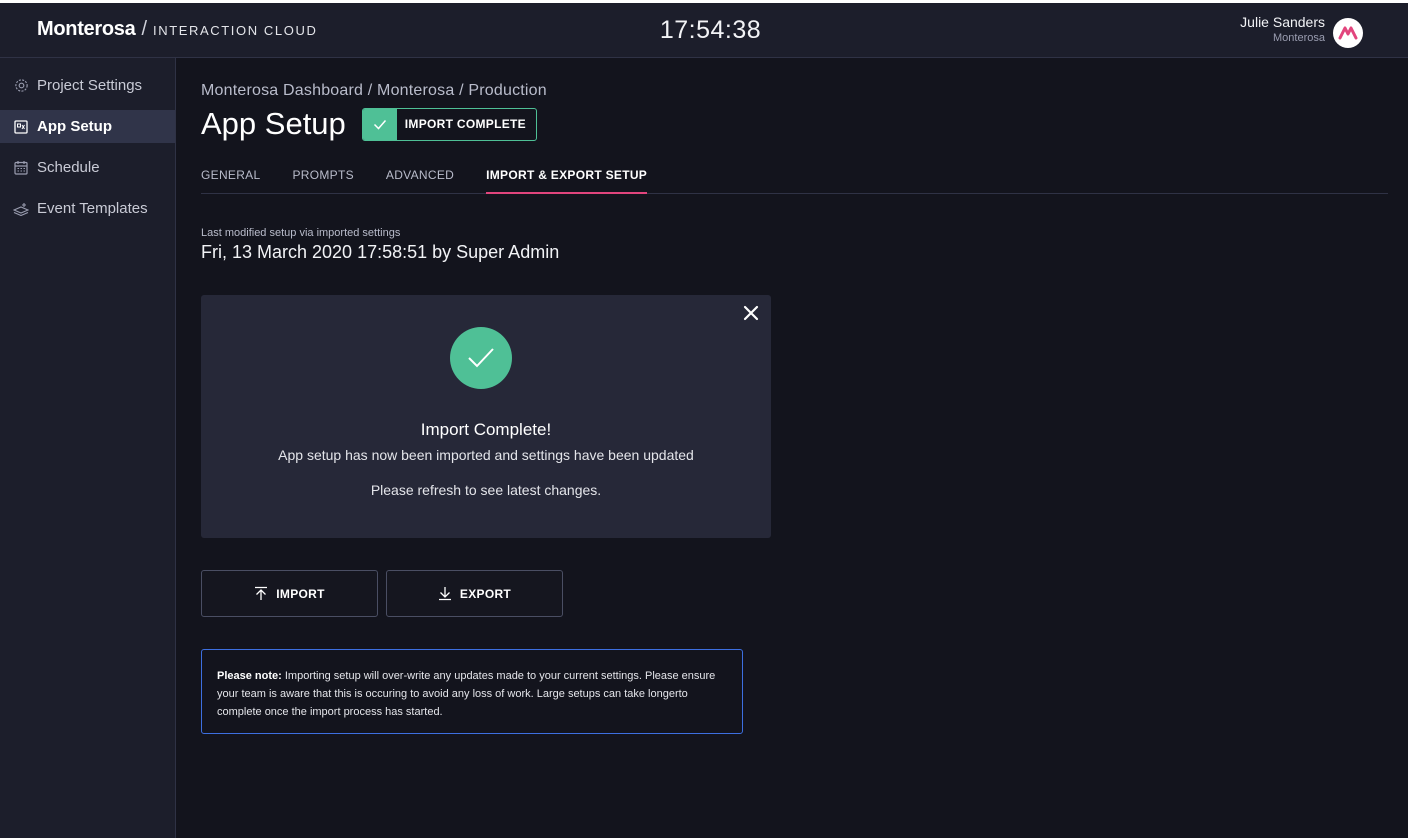 The height and width of the screenshot is (838, 1408). Describe the element at coordinates (567, 181) in the screenshot. I see `tab-import-export-setup: IMPORT & EXPORT SETUP` at that location.